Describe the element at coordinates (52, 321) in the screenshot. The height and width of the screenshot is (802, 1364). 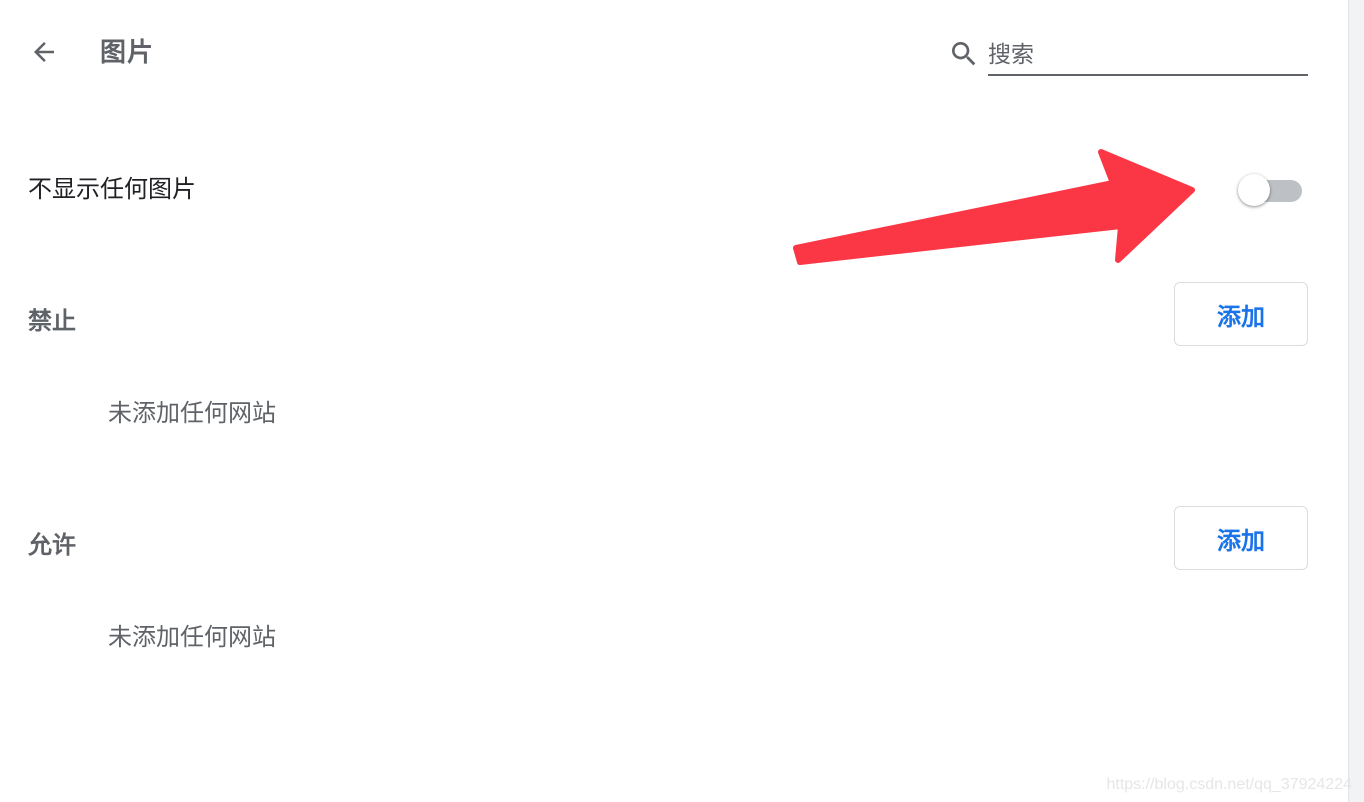
I see `section-title-block: 禁止` at that location.